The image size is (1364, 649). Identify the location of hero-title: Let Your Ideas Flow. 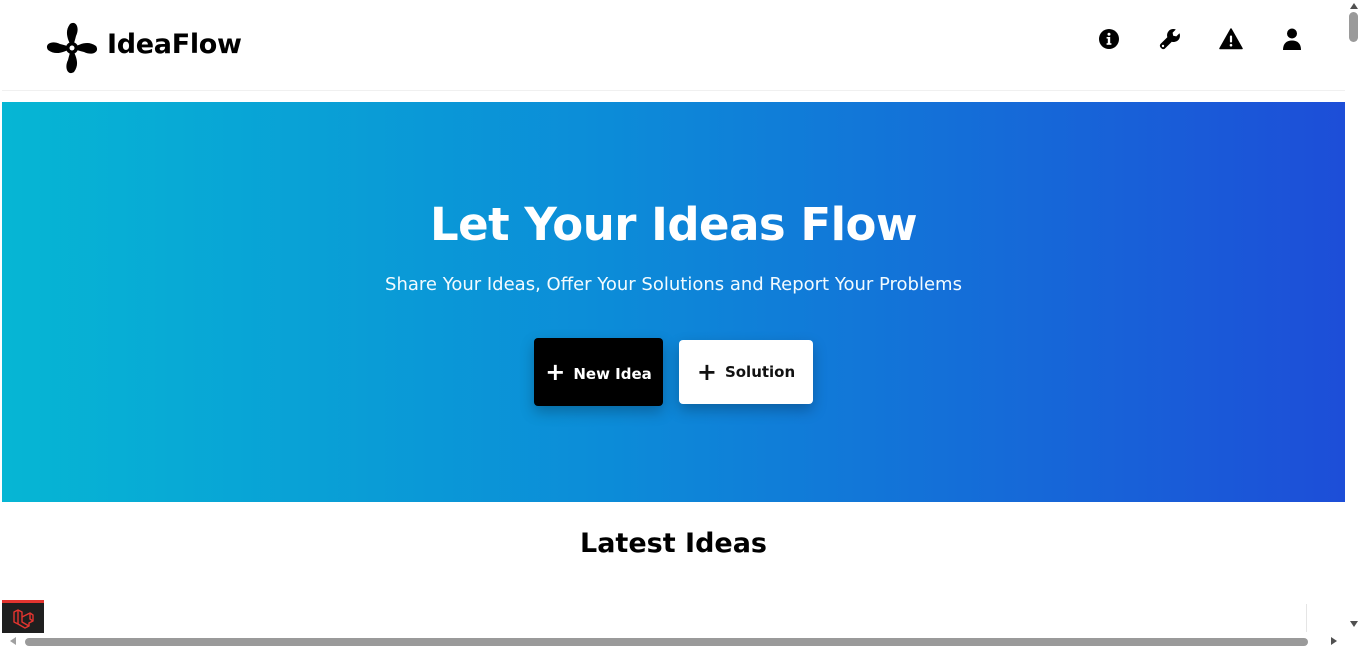
(673, 224).